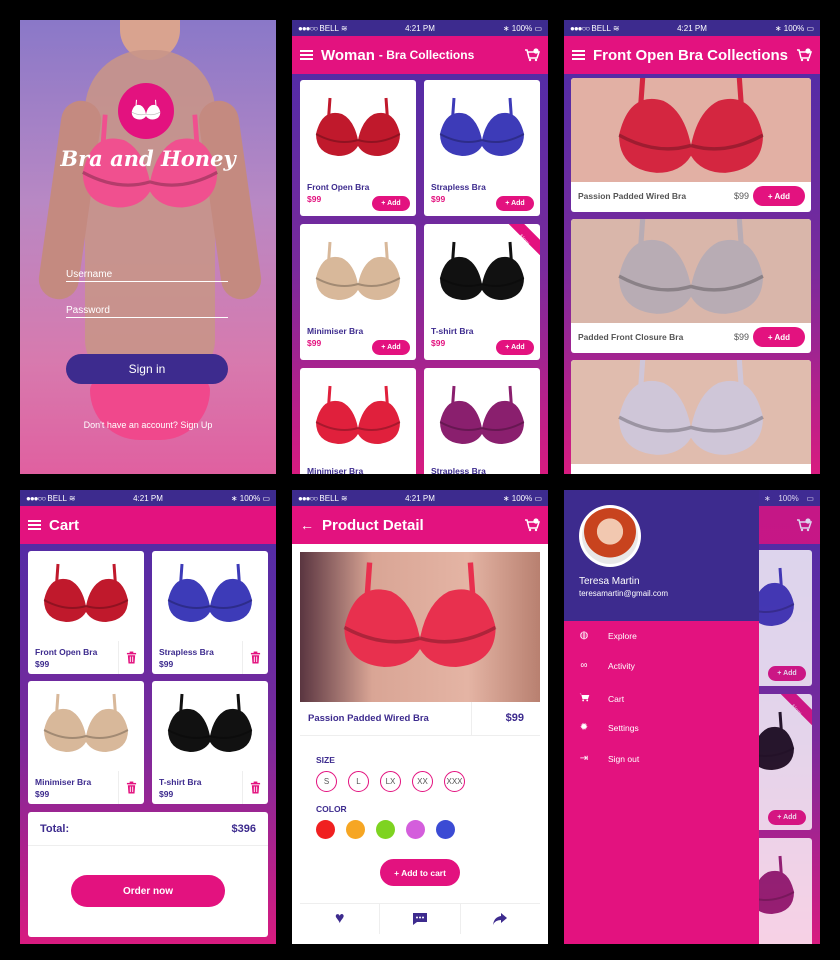  I want to click on product-card: Strapless Bra, so click(482, 421).